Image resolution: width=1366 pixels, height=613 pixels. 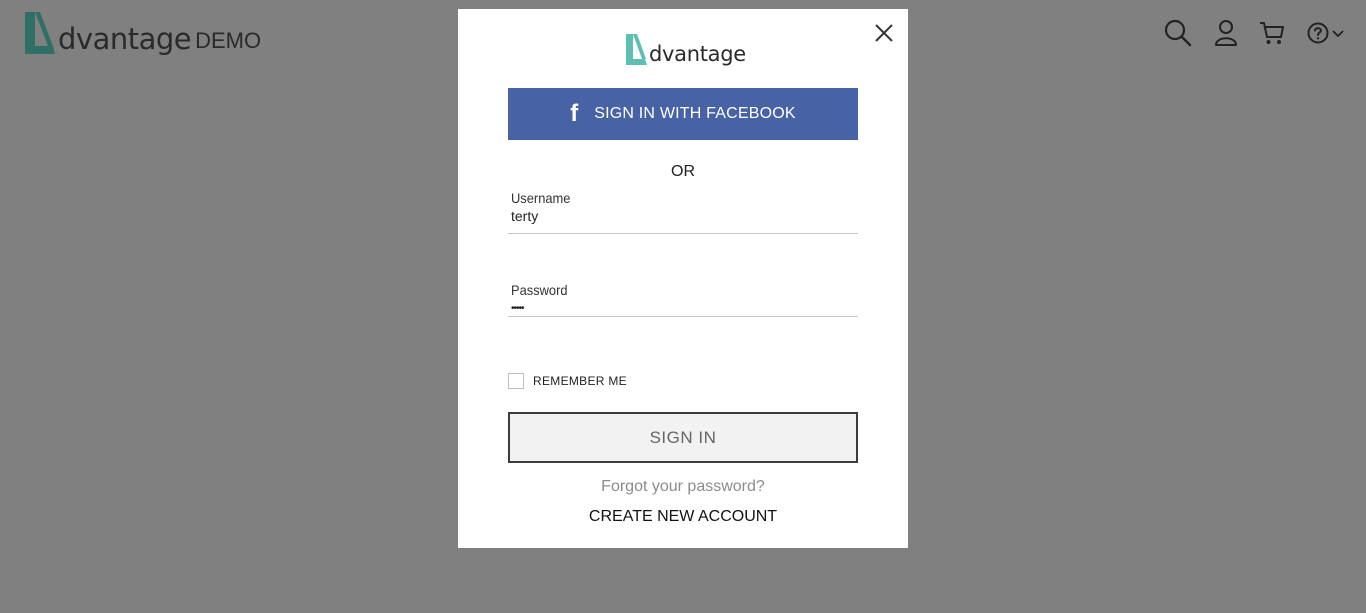 I want to click on brand-name: dvantage, so click(x=125, y=39).